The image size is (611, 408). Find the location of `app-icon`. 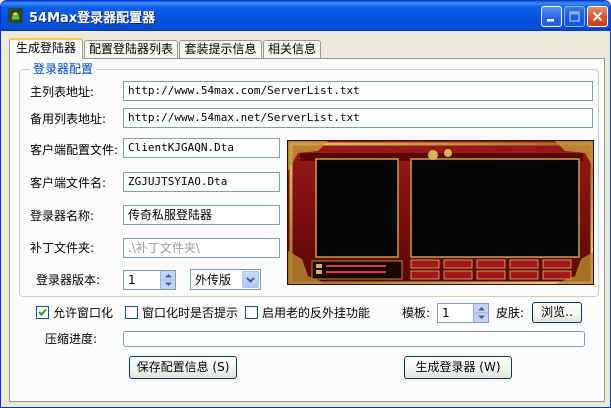

app-icon is located at coordinates (15, 15).